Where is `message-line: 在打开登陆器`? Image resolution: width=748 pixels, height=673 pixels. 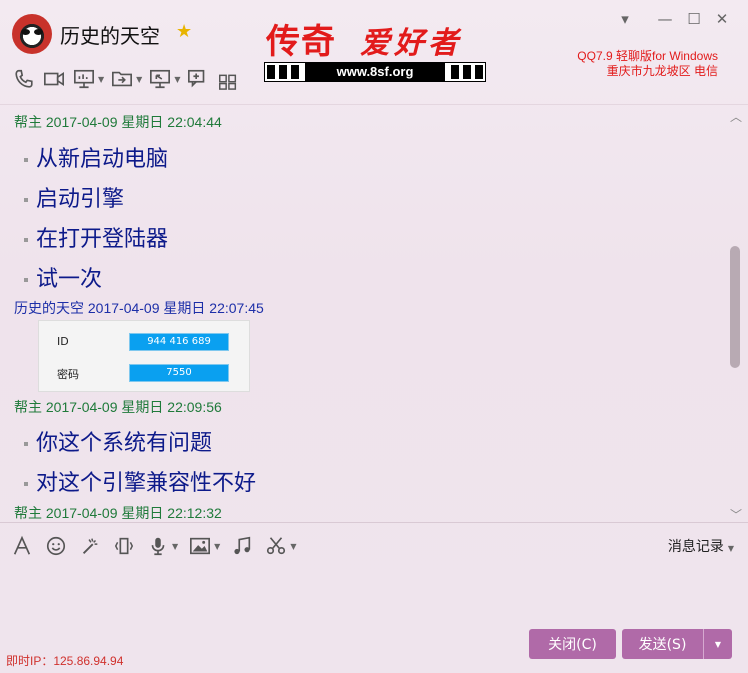 message-line: 在打开登陆器 is located at coordinates (96, 237).